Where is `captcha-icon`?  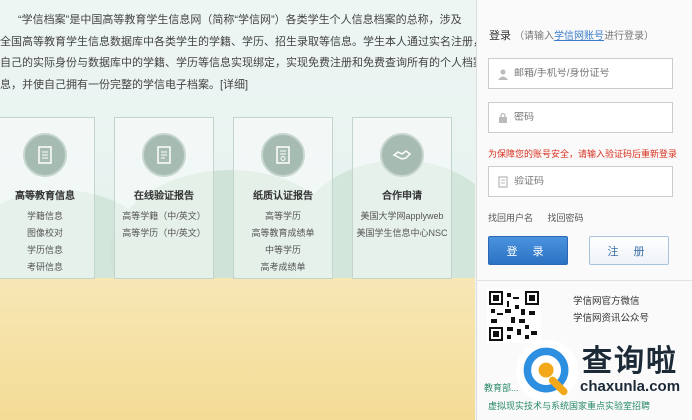 captcha-icon is located at coordinates (503, 181).